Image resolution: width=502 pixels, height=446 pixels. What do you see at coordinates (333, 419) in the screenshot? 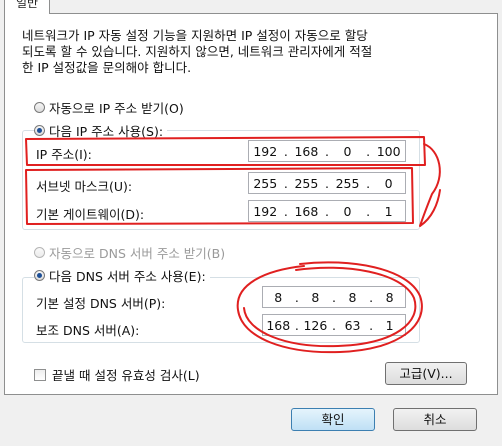
I see `ok-button: 확인` at bounding box center [333, 419].